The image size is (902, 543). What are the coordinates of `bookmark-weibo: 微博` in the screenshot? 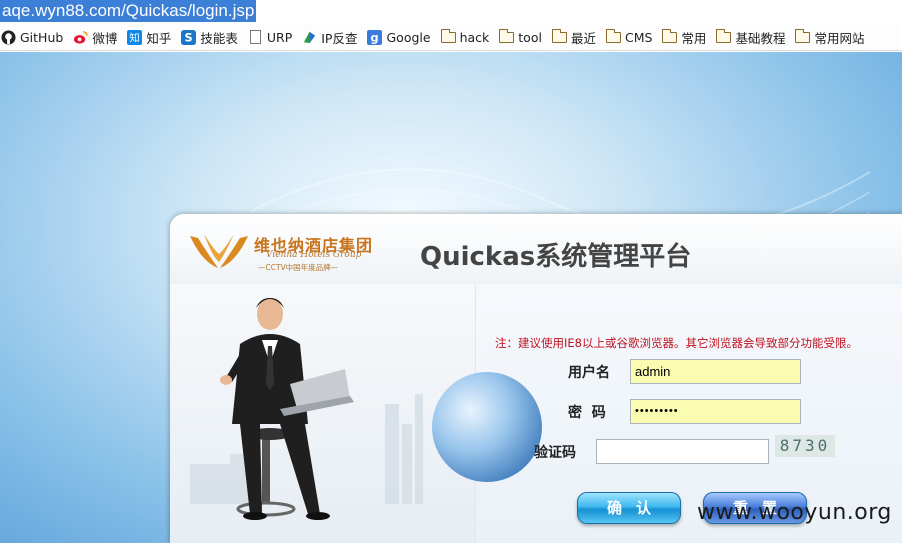 It's located at (95, 37).